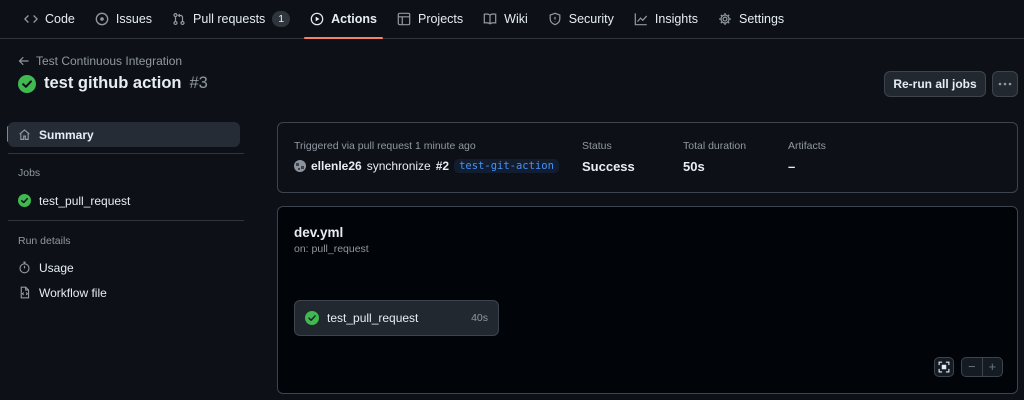 The image size is (1024, 400). I want to click on trigger-details: ellenle26 synchronize #2 test-git-action, so click(426, 166).